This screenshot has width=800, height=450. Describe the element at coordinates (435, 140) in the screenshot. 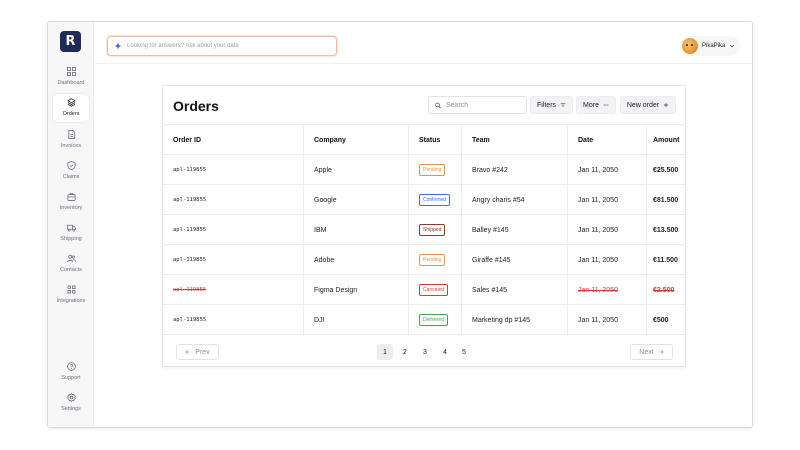

I see `column-header-status: Status` at that location.